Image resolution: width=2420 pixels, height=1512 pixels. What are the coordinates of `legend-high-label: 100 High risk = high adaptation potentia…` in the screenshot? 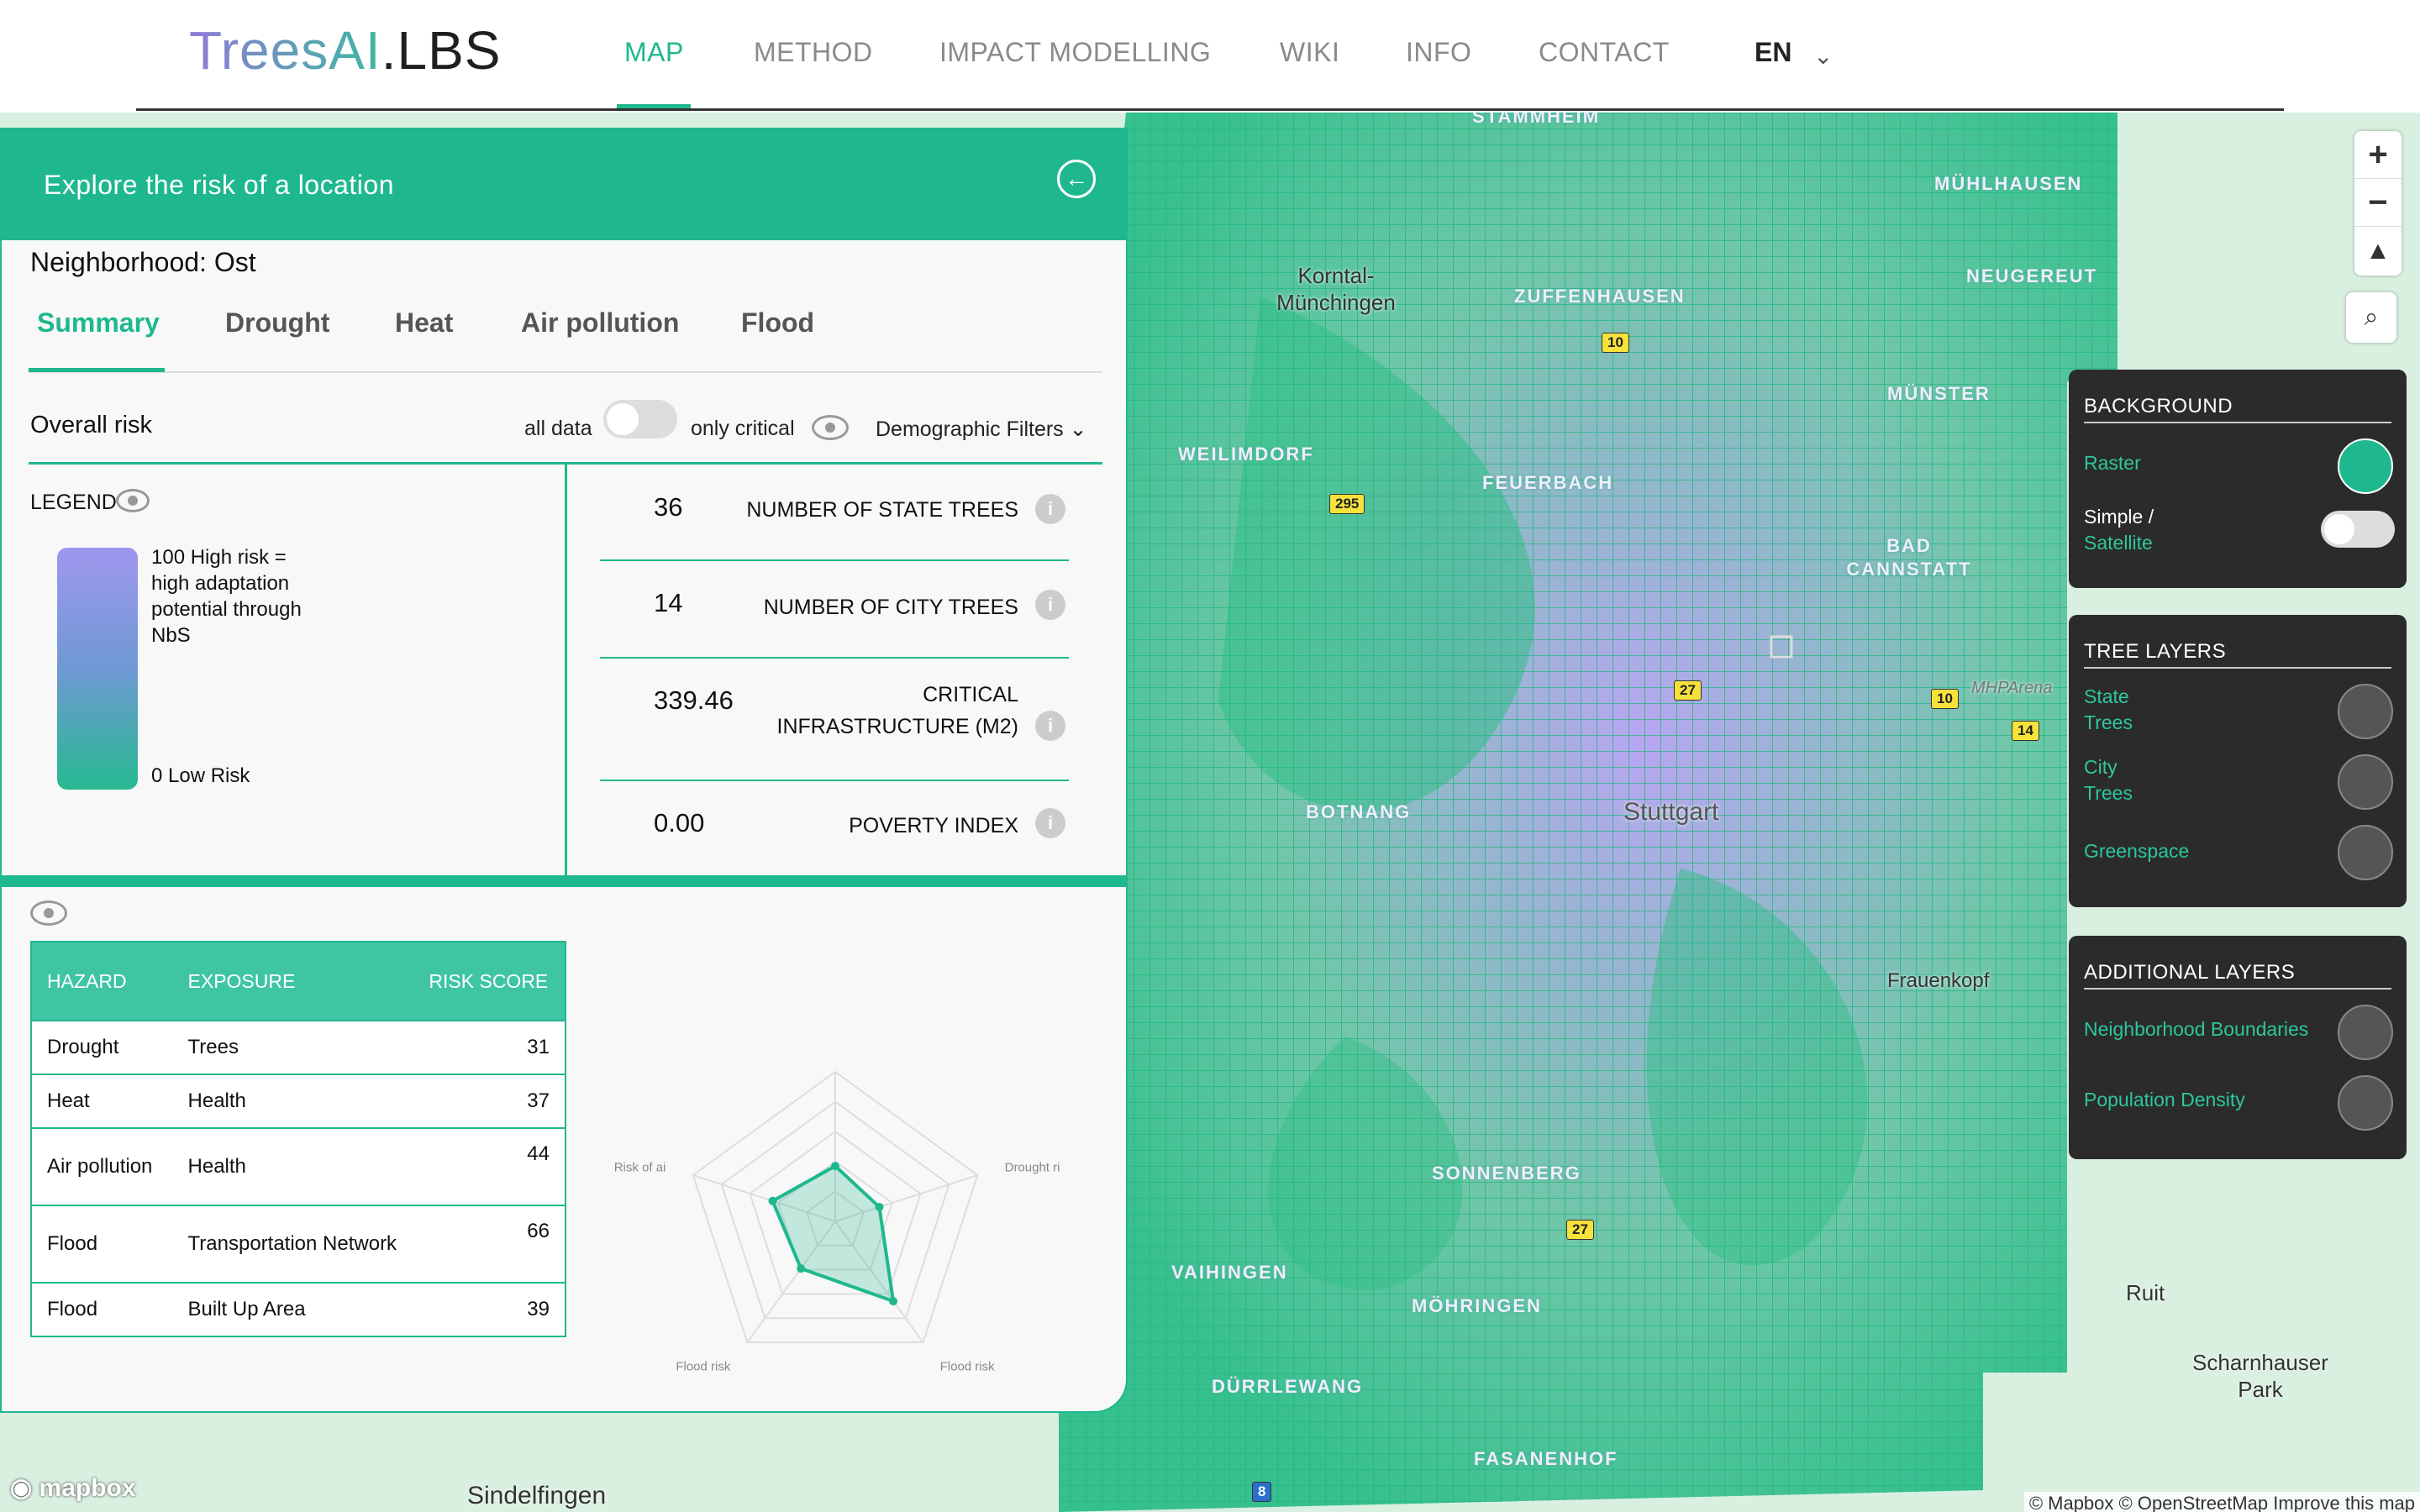 It's located at (226, 596).